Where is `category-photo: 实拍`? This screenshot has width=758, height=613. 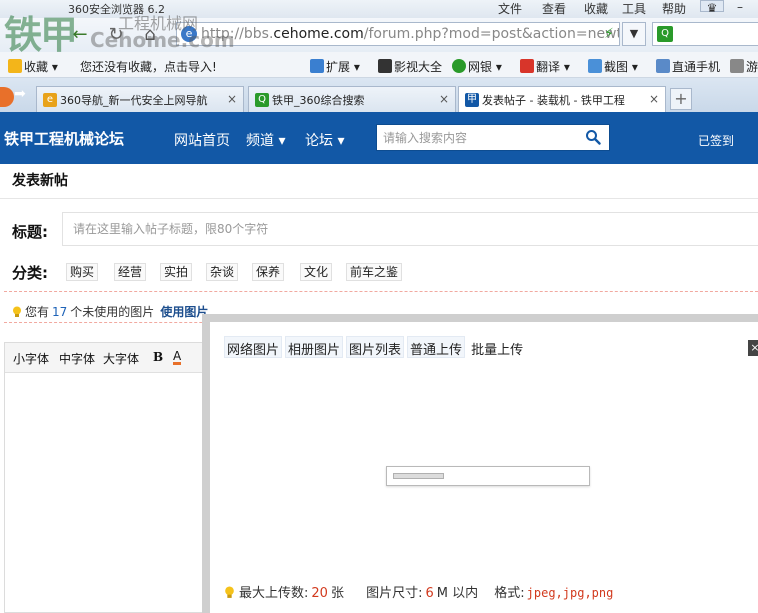
category-photo: 实拍 is located at coordinates (176, 272).